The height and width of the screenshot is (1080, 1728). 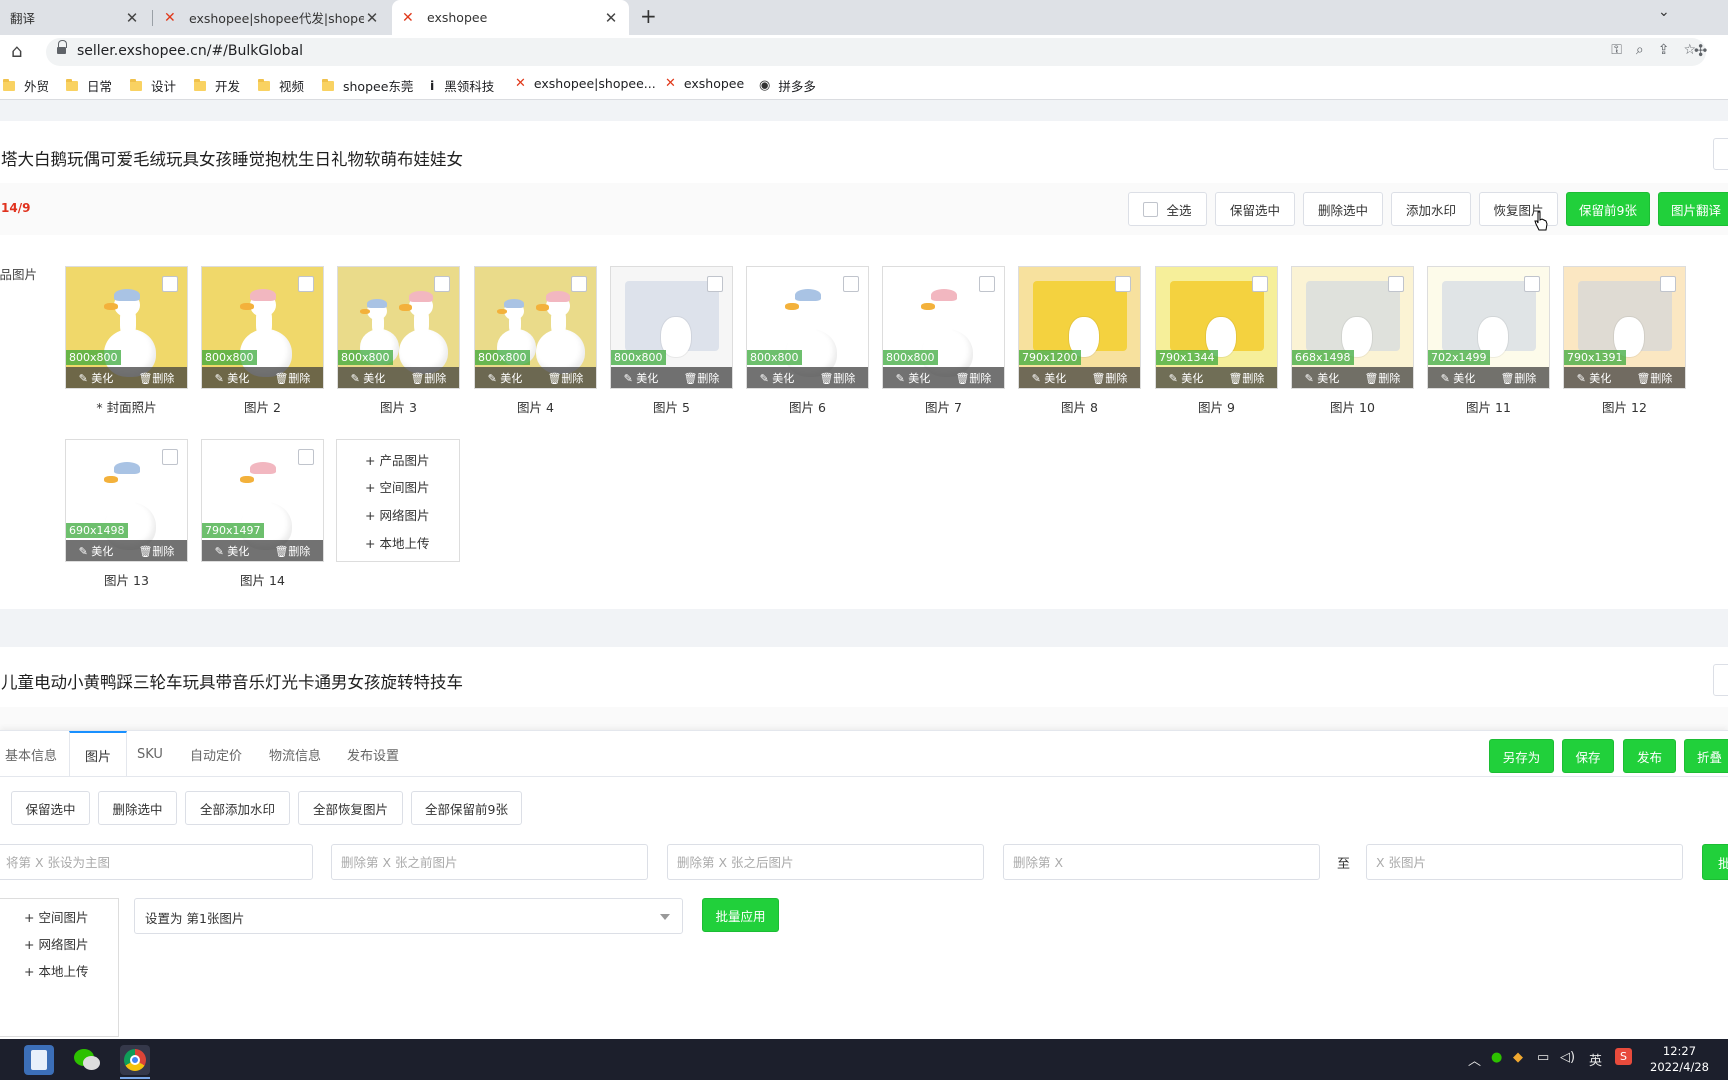 What do you see at coordinates (1567, 1057) in the screenshot?
I see `volume-icon: ◁)` at bounding box center [1567, 1057].